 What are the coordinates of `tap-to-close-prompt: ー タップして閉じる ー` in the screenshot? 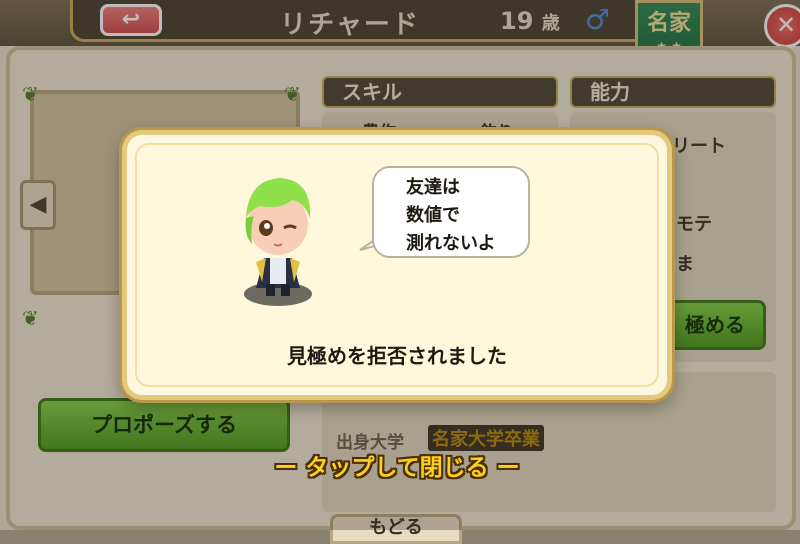 It's located at (397, 465).